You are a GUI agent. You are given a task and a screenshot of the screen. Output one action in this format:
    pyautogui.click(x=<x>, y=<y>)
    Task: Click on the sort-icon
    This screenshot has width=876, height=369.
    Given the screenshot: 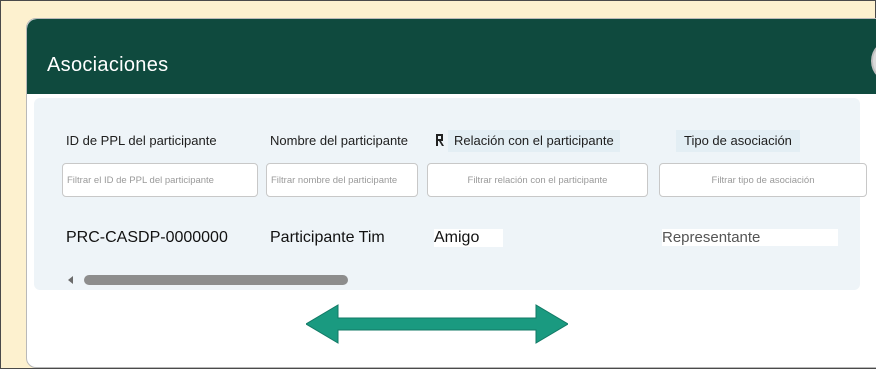 What is the action you would take?
    pyautogui.click(x=440, y=140)
    